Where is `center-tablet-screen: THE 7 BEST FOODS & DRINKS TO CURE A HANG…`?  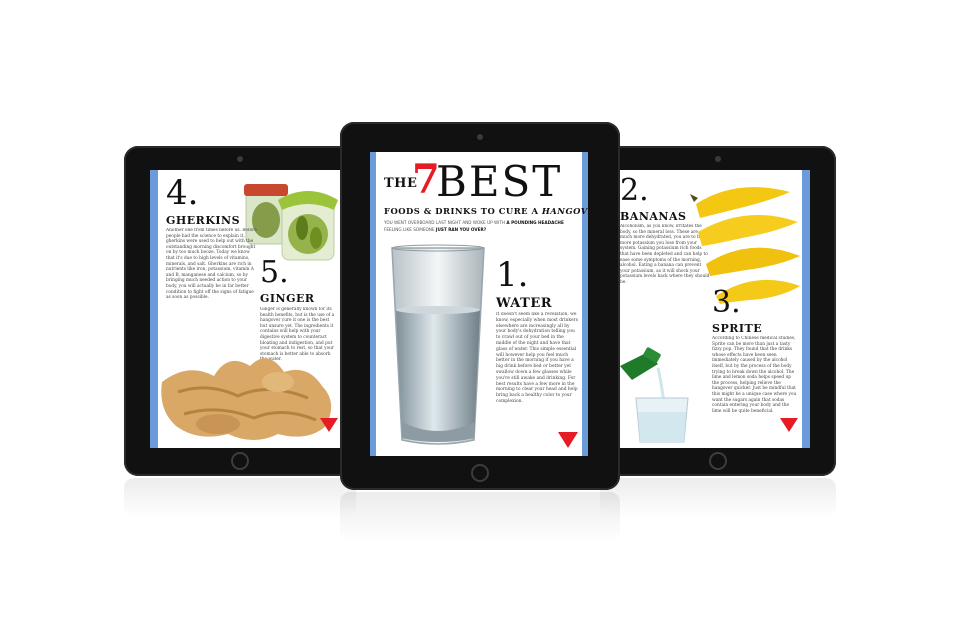
center-tablet-screen: THE 7 BEST FOODS & DRINKS TO CURE A HANG… is located at coordinates (479, 304).